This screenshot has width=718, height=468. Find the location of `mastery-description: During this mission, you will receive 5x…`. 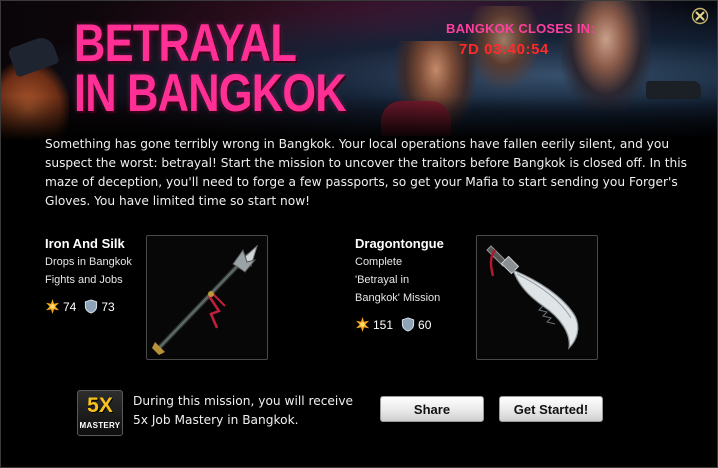

mastery-description: During this mission, you will receive 5x… is located at coordinates (253, 411).